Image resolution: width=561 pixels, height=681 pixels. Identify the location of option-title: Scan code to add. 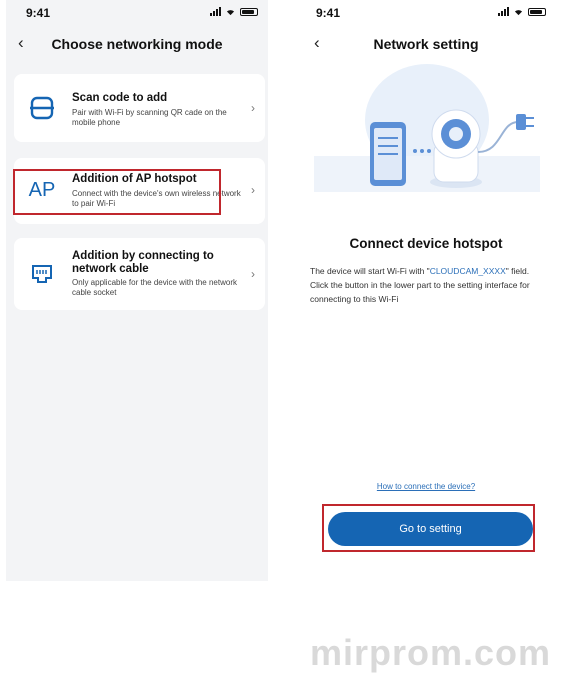
(120, 98).